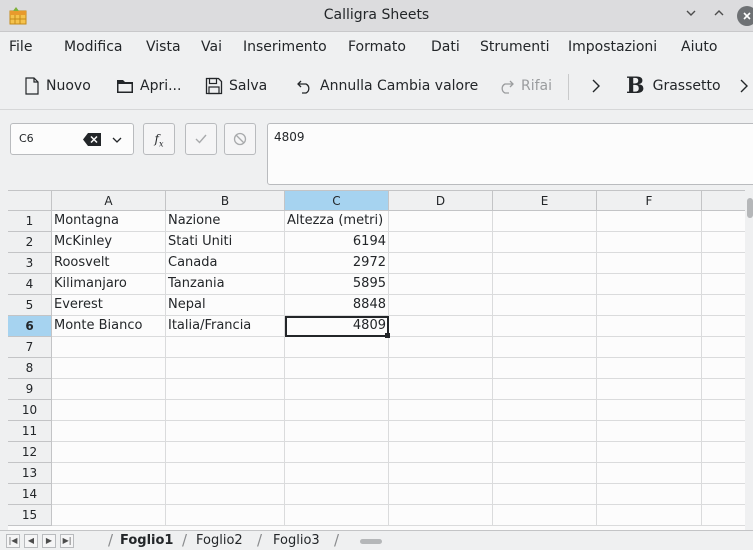 This screenshot has height=550, width=753. I want to click on row-header-9: 9, so click(30, 389).